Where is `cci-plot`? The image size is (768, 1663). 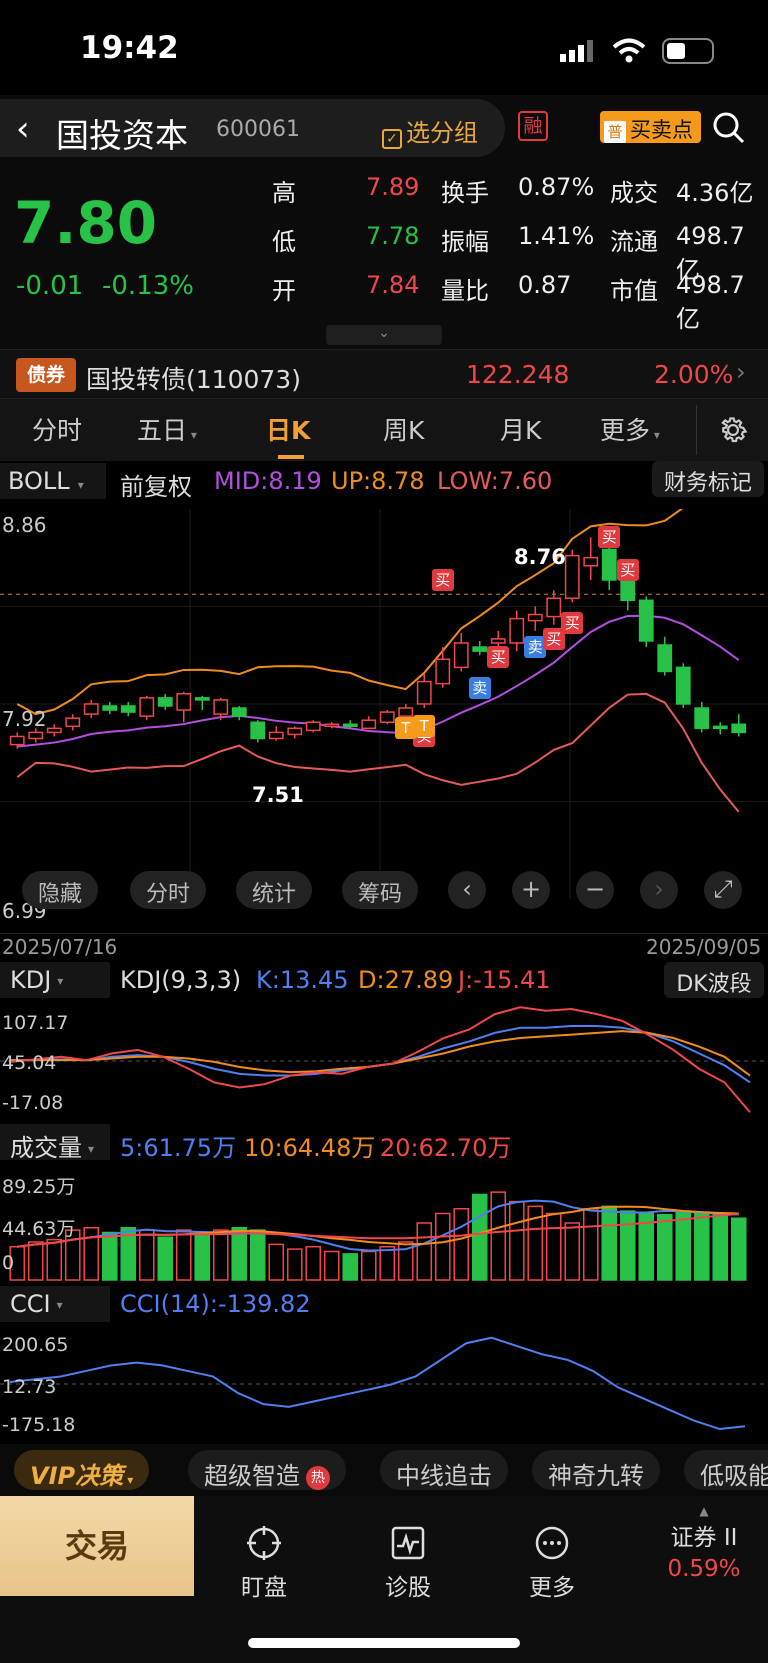 cci-plot is located at coordinates (384, 1383).